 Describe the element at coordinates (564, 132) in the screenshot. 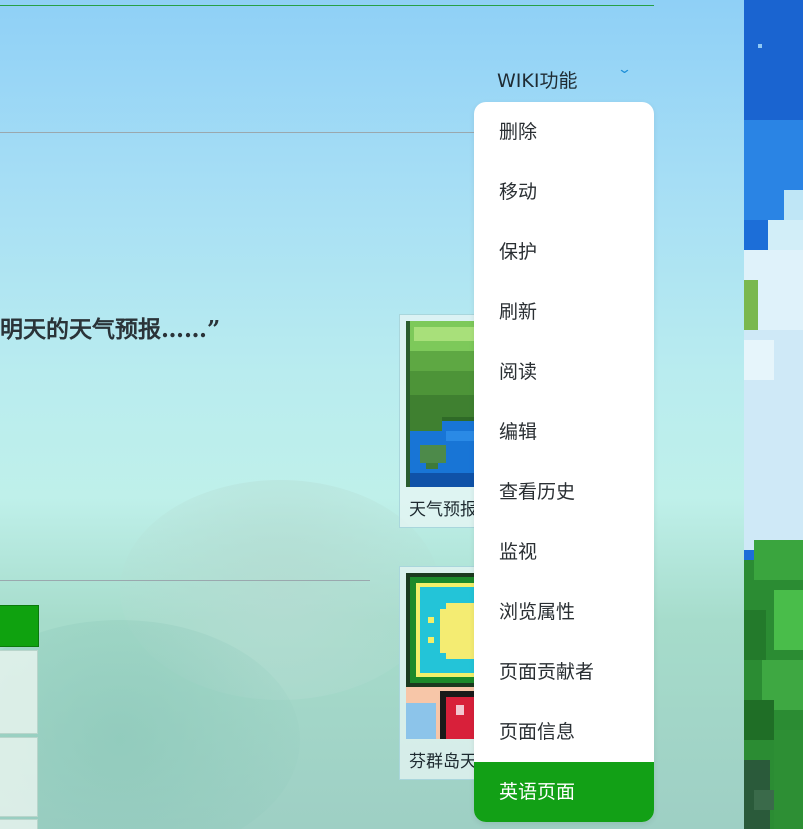

I see `menu-item-delete: 删除` at that location.